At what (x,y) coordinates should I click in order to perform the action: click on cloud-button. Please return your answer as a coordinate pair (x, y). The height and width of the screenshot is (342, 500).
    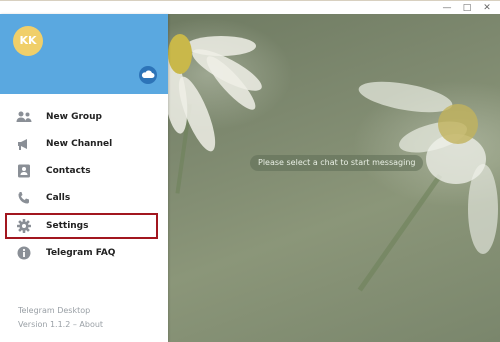
    Looking at the image, I should click on (148, 75).